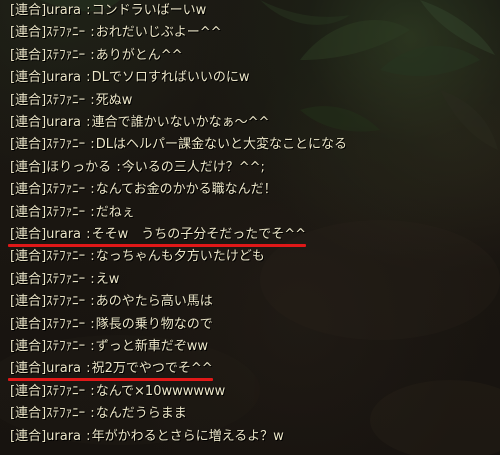  Describe the element at coordinates (154, 324) in the screenshot. I see `chat-message-text: 隊長の乗り物なので` at that location.